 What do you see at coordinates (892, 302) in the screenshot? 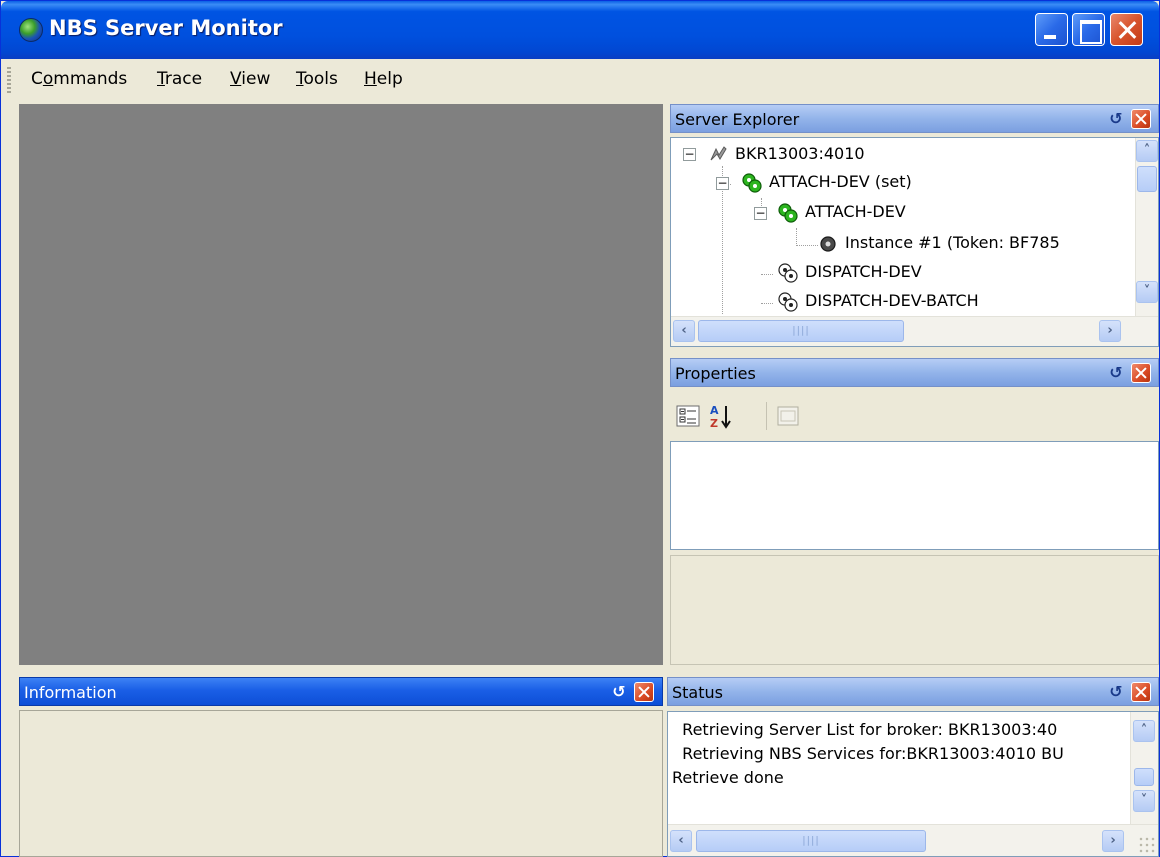
I see `tree-item-label: DISPATCH-DEV-BATCH` at bounding box center [892, 302].